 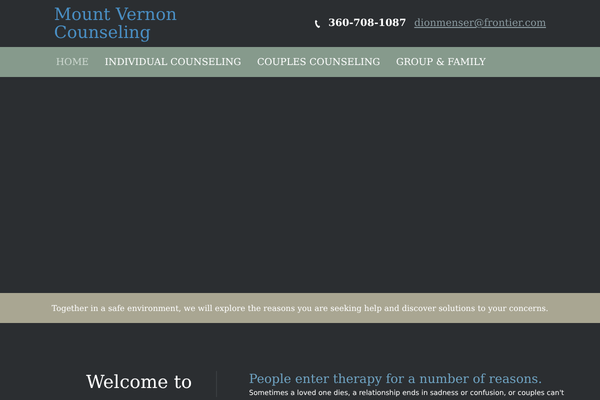 I want to click on welcome-heading: Welcome to, so click(x=108, y=384).